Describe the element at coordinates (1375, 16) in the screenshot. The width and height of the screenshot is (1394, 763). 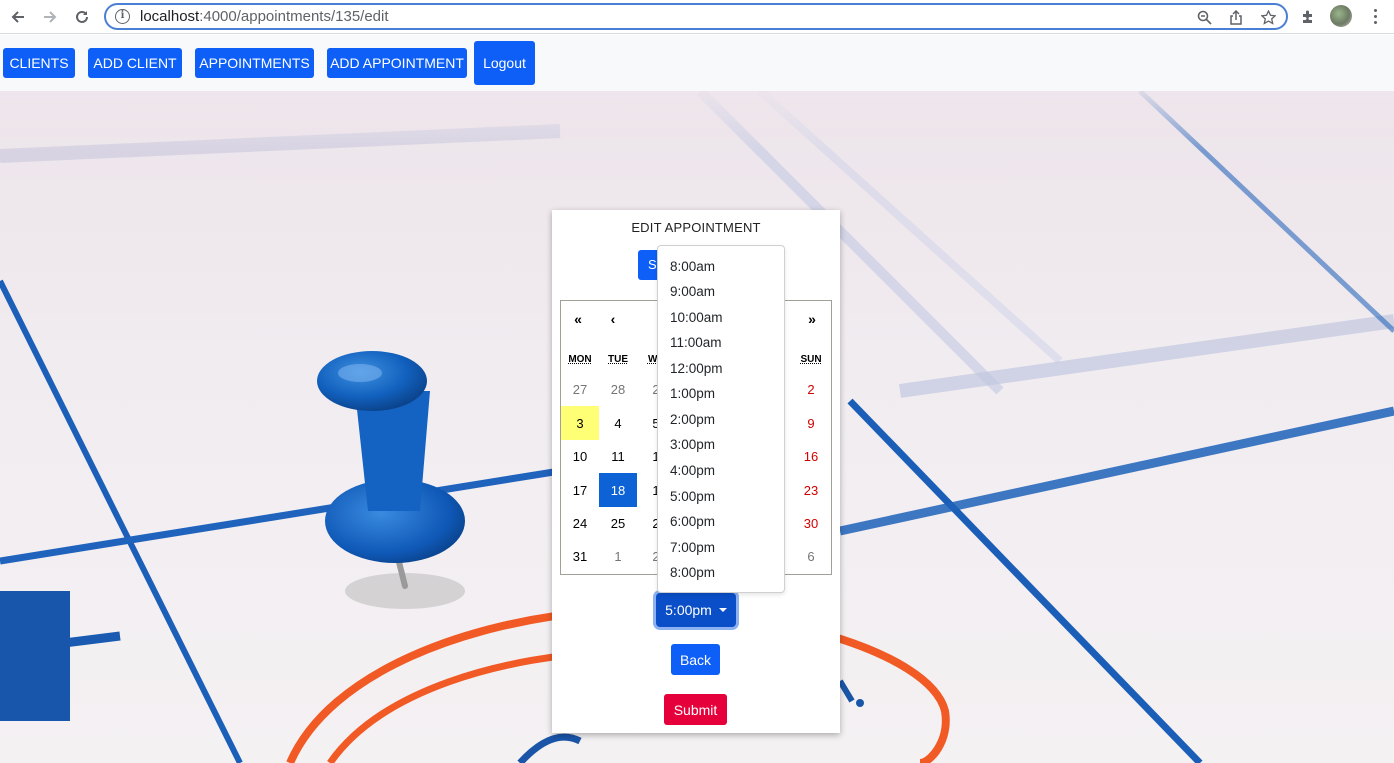
I see `menu-kebab-icon` at that location.